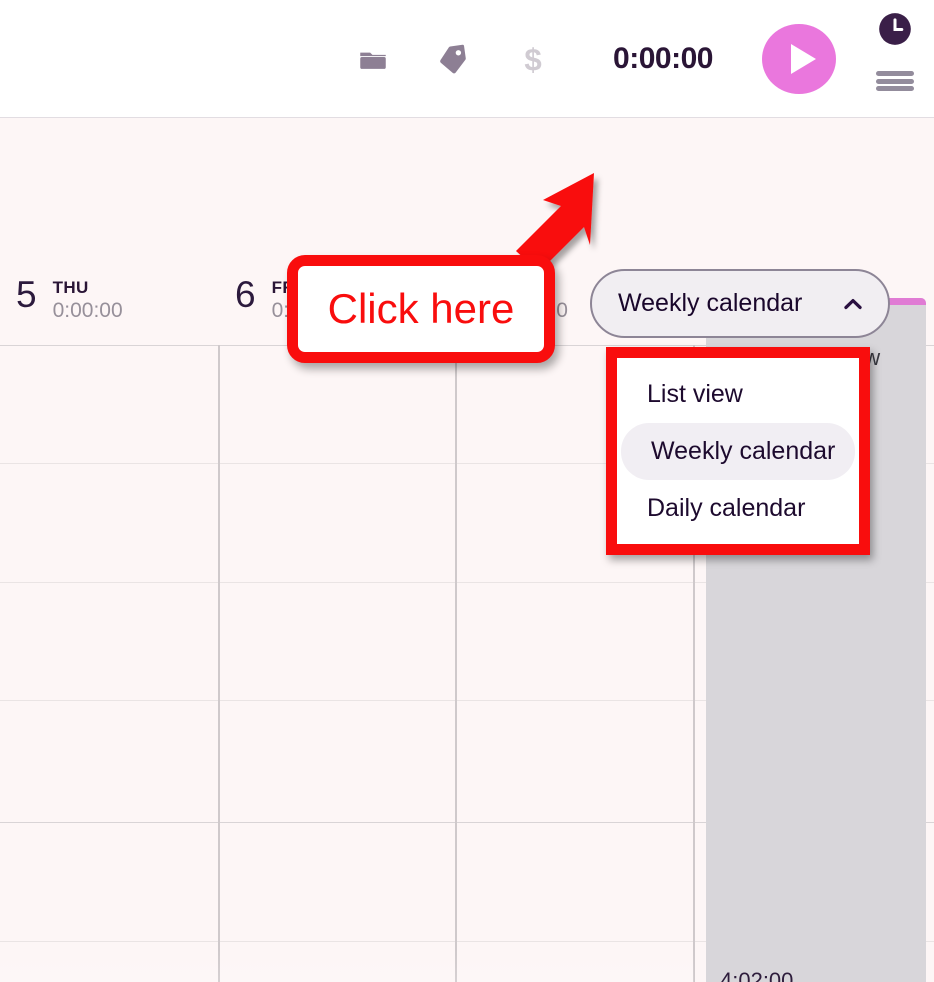  What do you see at coordinates (70, 287) in the screenshot?
I see `day-name: THU` at bounding box center [70, 287].